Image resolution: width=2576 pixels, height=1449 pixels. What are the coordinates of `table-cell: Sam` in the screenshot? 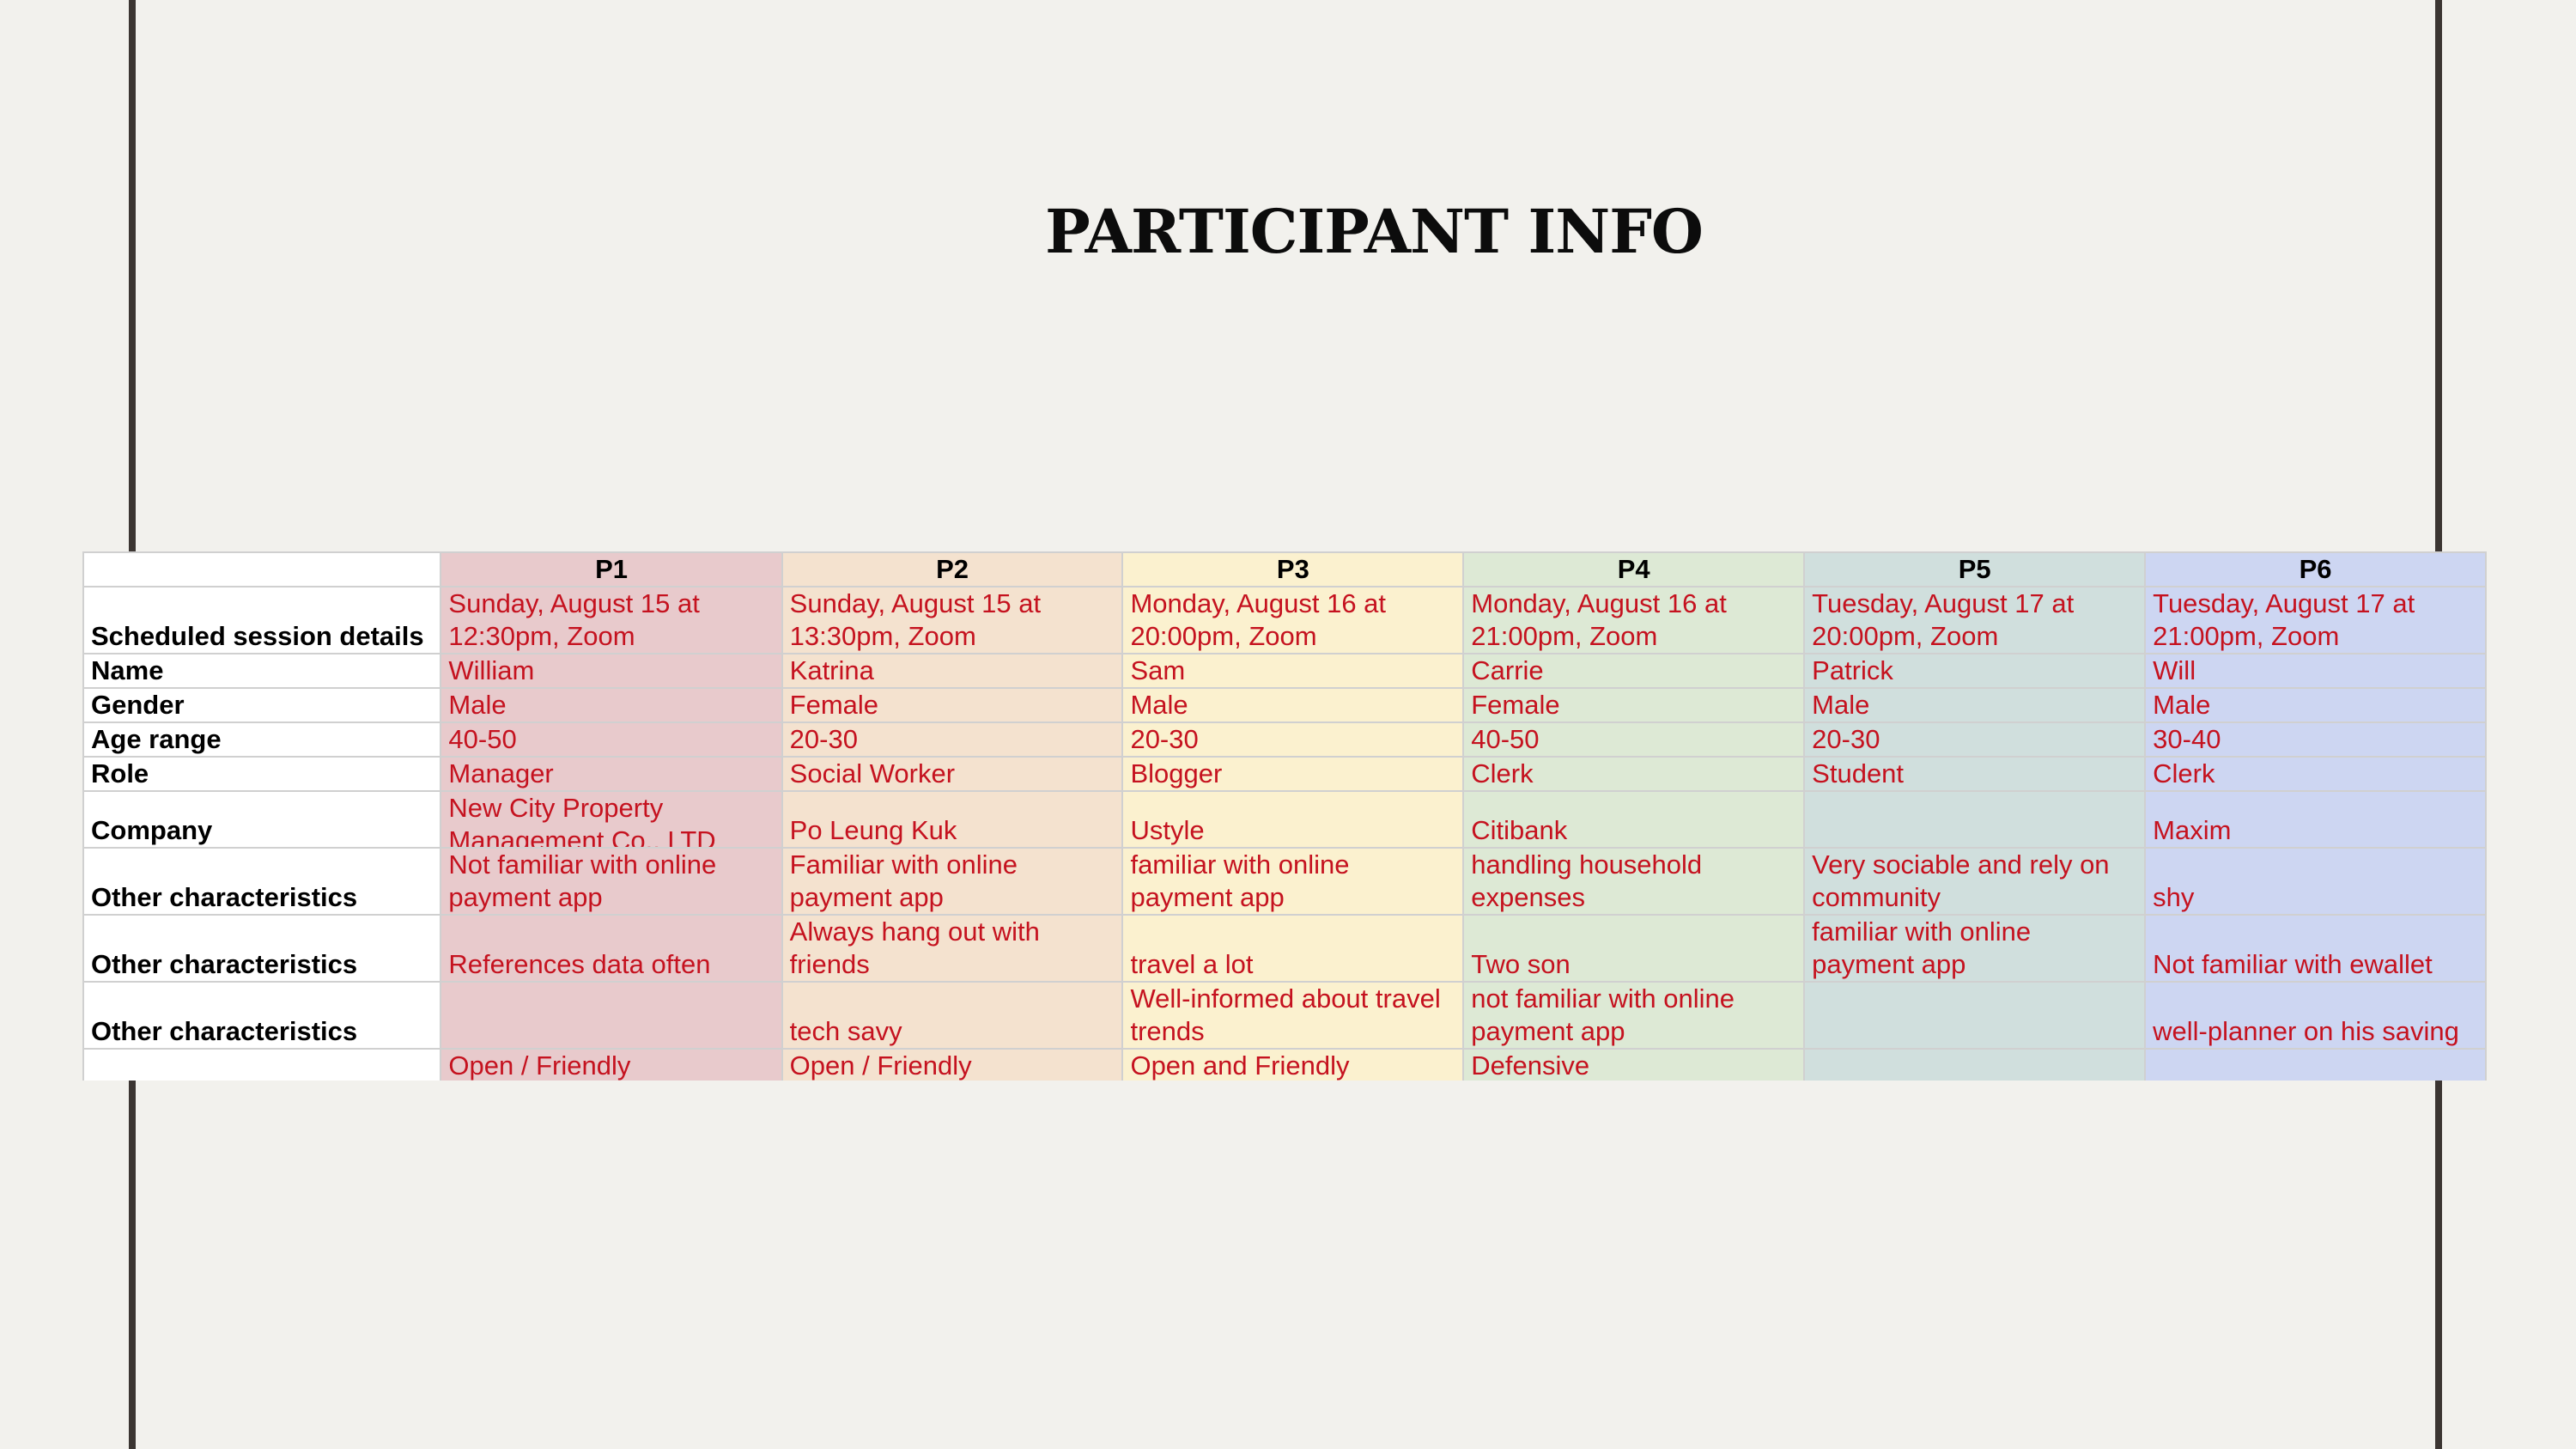 It's located at (1293, 671).